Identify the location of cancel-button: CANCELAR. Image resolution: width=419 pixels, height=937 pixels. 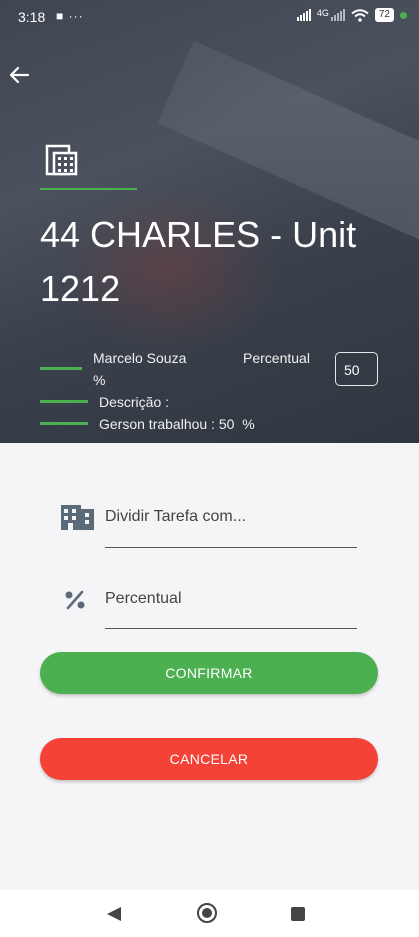
(209, 759).